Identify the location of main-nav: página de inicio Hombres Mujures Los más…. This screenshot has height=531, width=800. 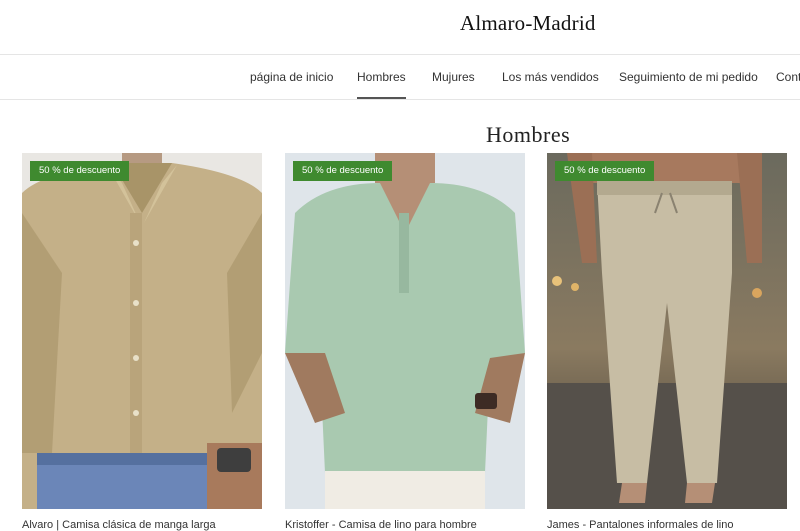
(400, 77).